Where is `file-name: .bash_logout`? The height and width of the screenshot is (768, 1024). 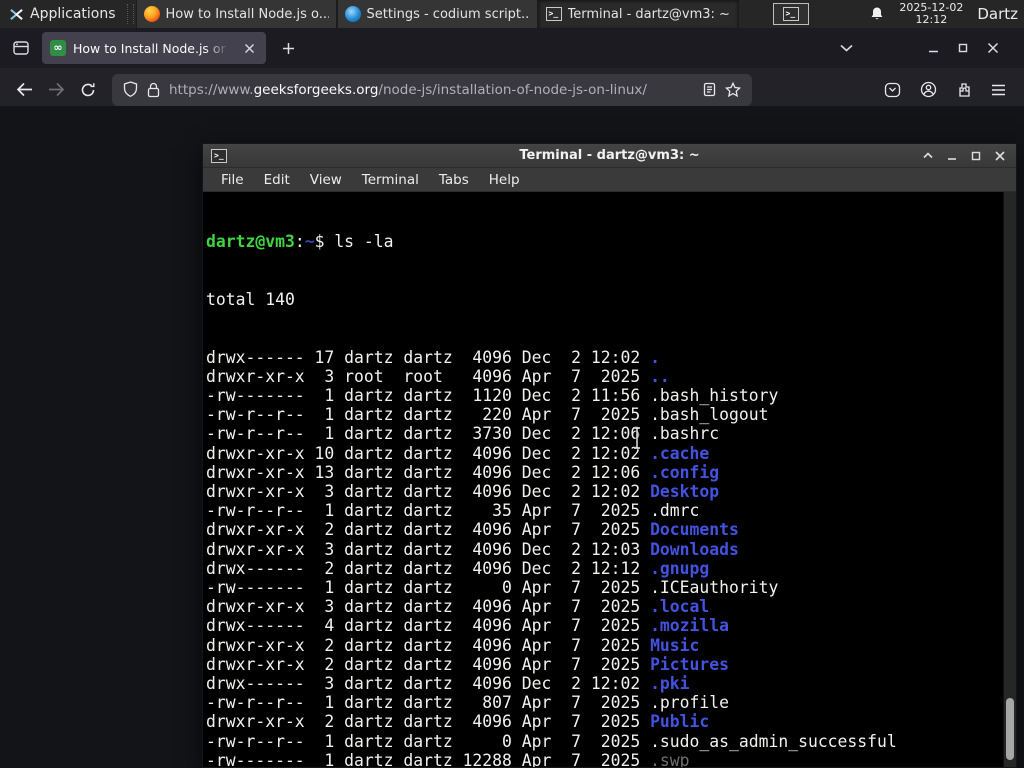 file-name: .bash_logout is located at coordinates (709, 415).